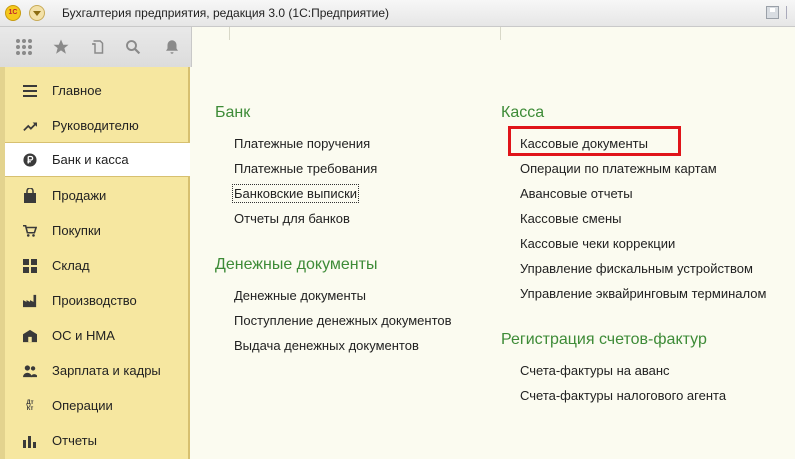 The height and width of the screenshot is (459, 795). Describe the element at coordinates (604, 339) in the screenshot. I see `group-title-invoices: Регистрация счетов-фактур` at that location.